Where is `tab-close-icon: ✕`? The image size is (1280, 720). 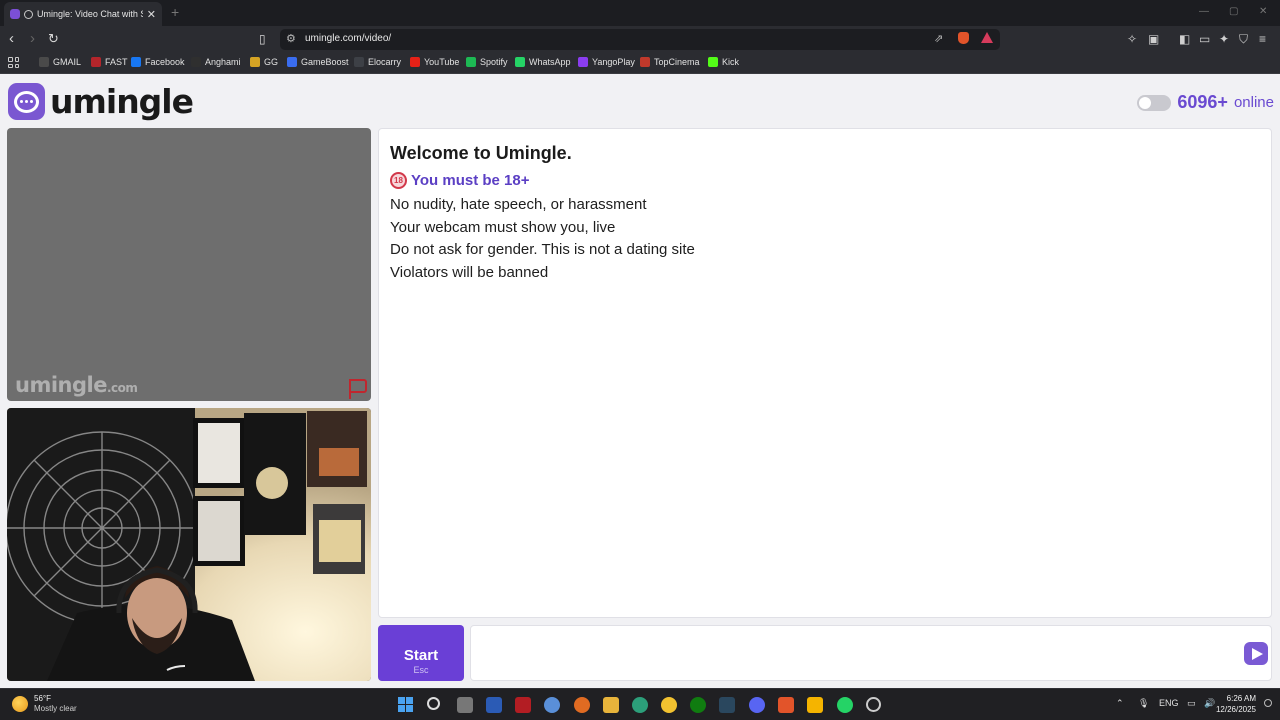
tab-close-icon: ✕ is located at coordinates (151, 14).